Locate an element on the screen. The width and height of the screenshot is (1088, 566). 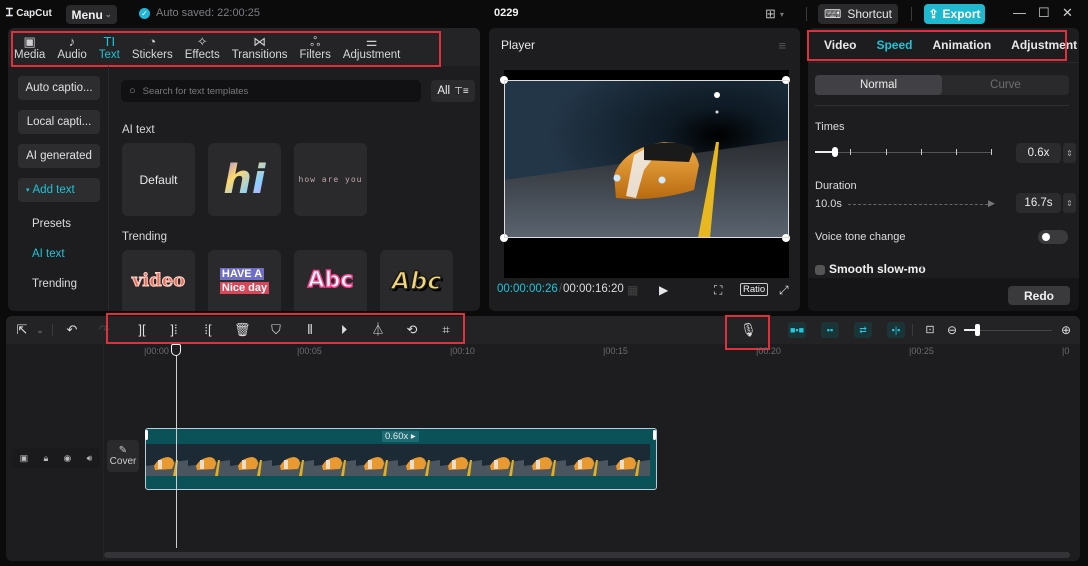
audio-icon: 🔊︎ is located at coordinates (90, 458).